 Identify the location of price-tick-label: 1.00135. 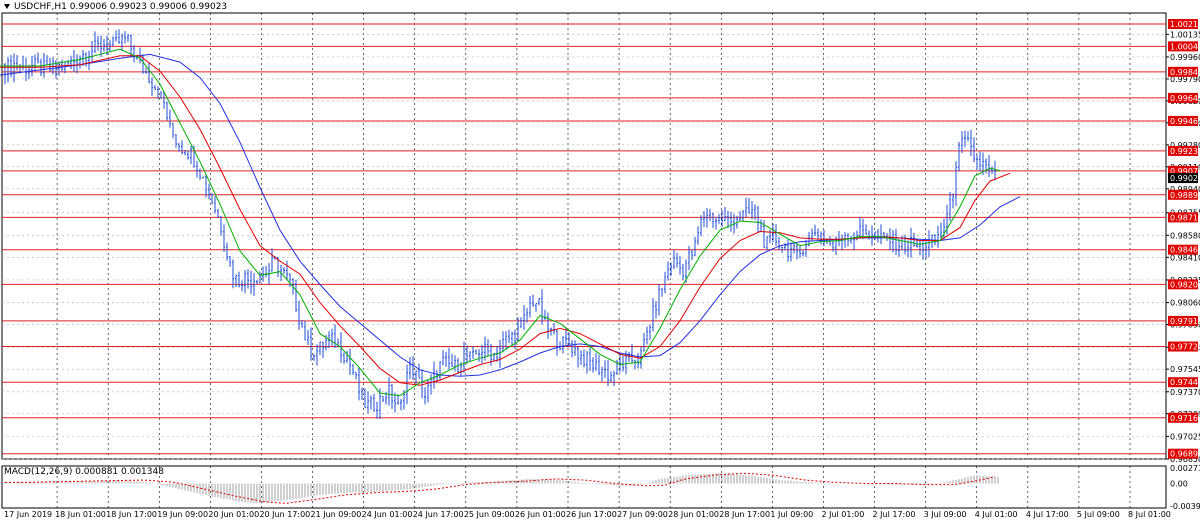
(1185, 34).